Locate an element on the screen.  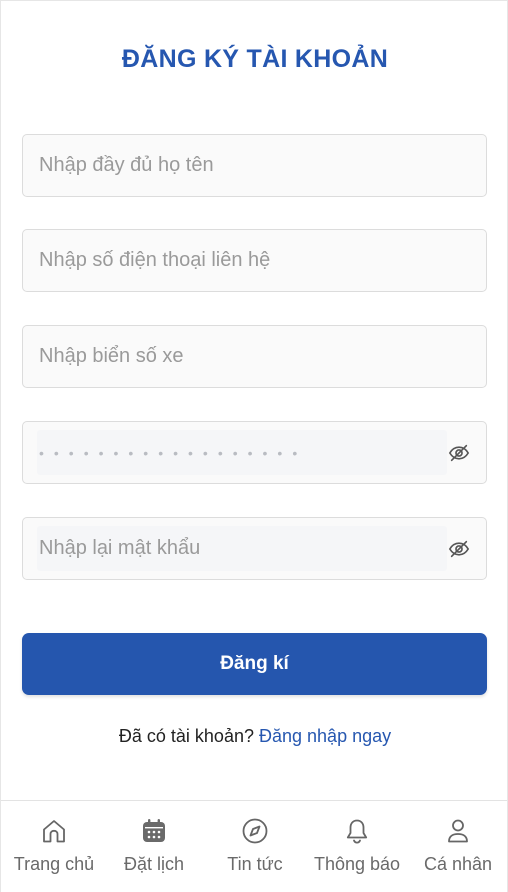
register-button: Đăng kí is located at coordinates (254, 664).